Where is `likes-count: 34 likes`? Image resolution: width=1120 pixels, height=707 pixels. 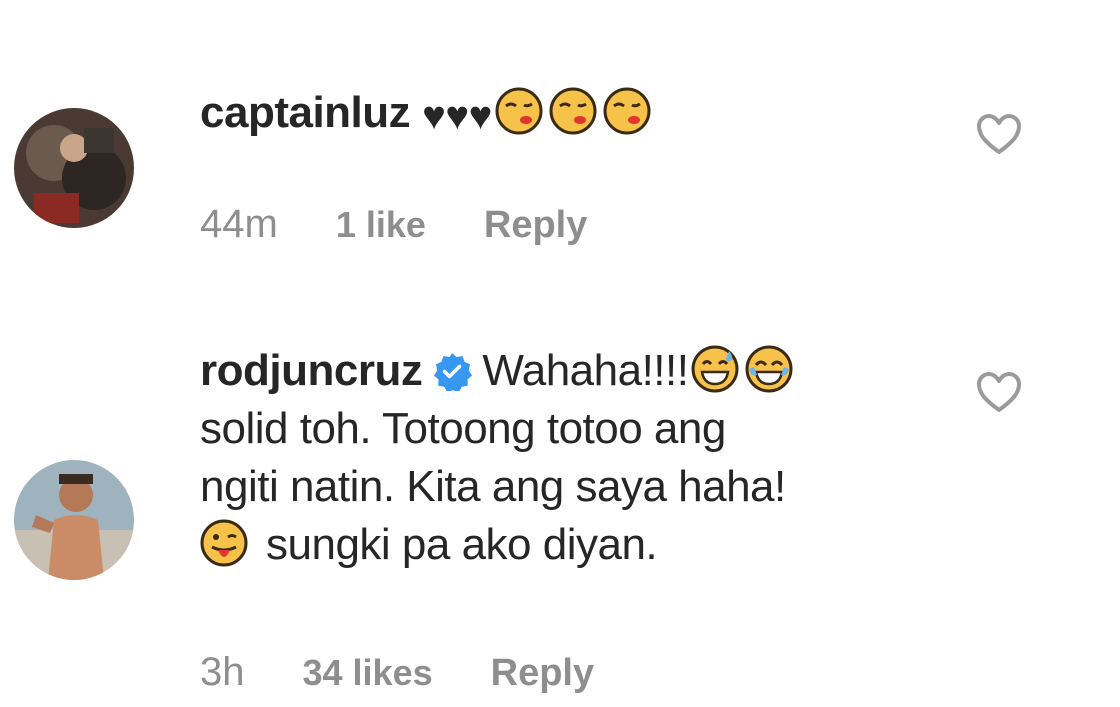 likes-count: 34 likes is located at coordinates (368, 673).